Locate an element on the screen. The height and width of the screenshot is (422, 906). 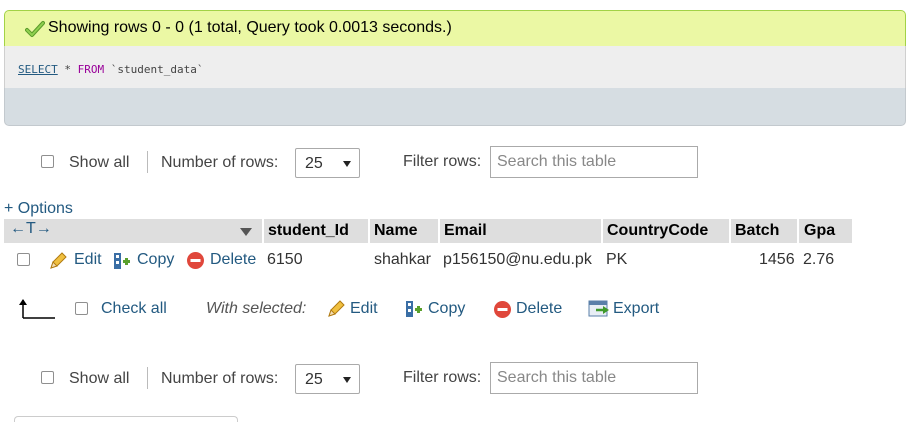
cell-email: p156150@nu.edu.pk is located at coordinates (517, 259).